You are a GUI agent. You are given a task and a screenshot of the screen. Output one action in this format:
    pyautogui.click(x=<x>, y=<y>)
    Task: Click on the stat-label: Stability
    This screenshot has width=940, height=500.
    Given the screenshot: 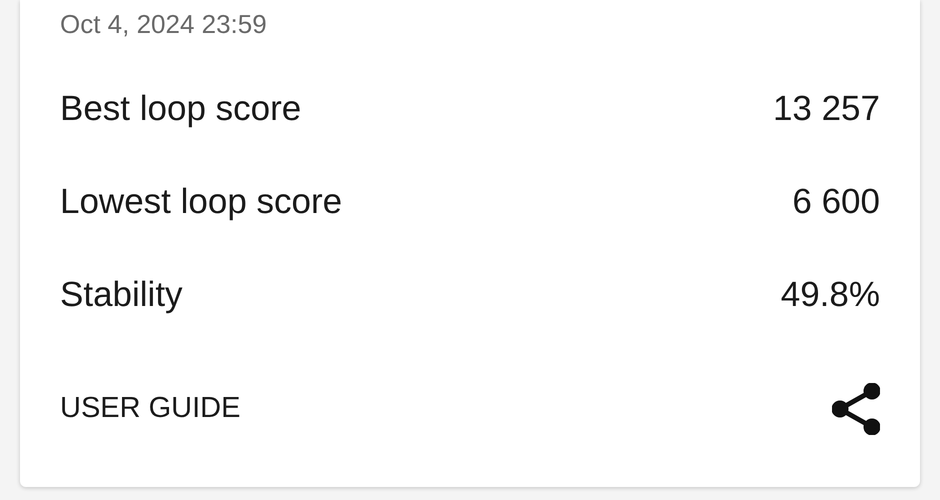 What is the action you would take?
    pyautogui.click(x=121, y=295)
    